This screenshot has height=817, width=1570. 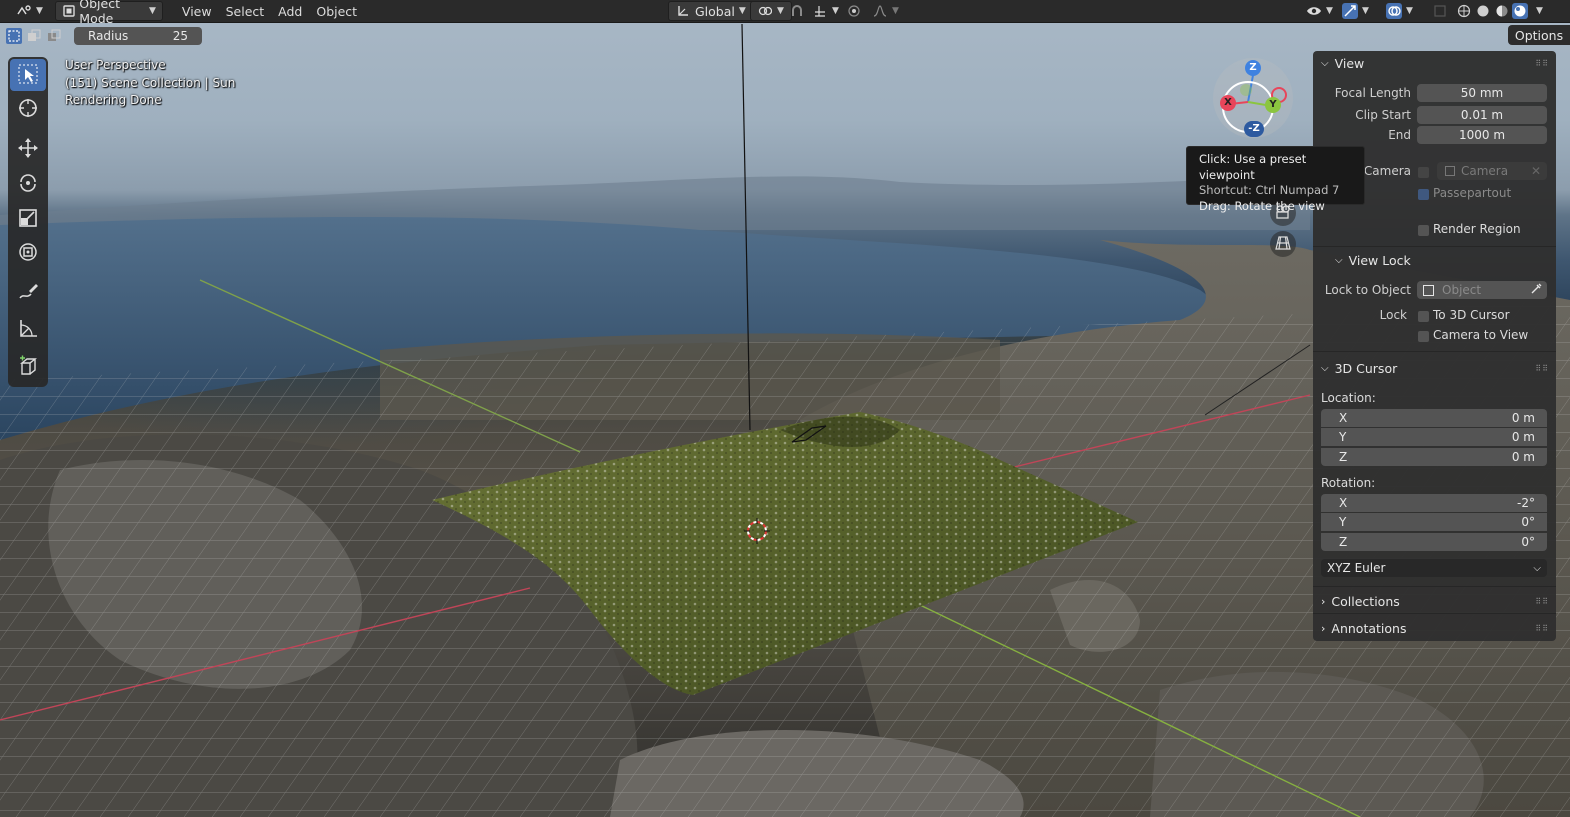 I want to click on camera-field: Camera ✕, so click(x=1492, y=171).